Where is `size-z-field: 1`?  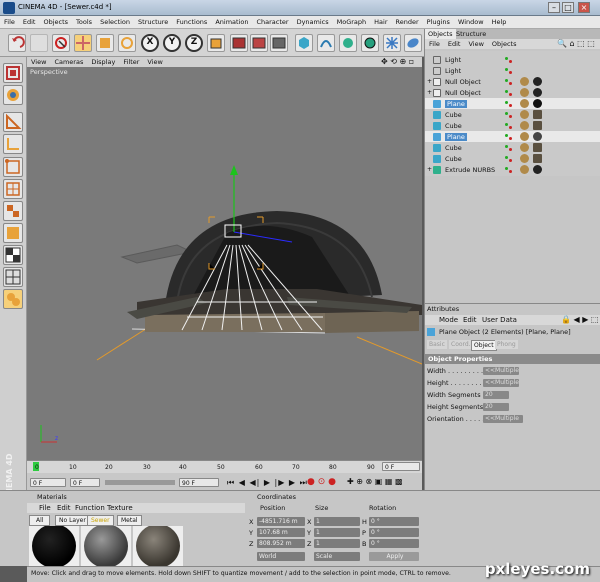 size-z-field: 1 is located at coordinates (337, 543).